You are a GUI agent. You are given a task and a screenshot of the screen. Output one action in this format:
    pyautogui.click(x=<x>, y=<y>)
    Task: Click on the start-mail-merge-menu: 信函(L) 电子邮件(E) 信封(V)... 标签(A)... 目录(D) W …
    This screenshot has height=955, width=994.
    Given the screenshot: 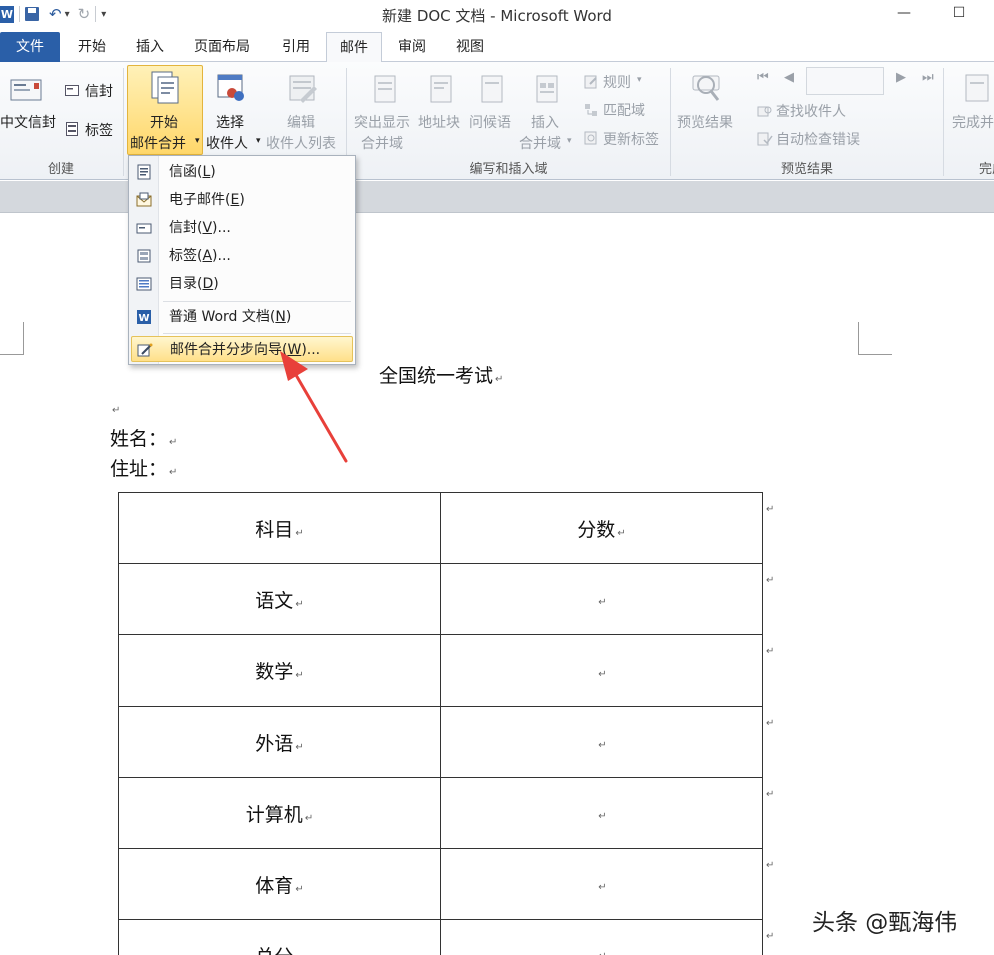 What is the action you would take?
    pyautogui.click(x=242, y=260)
    